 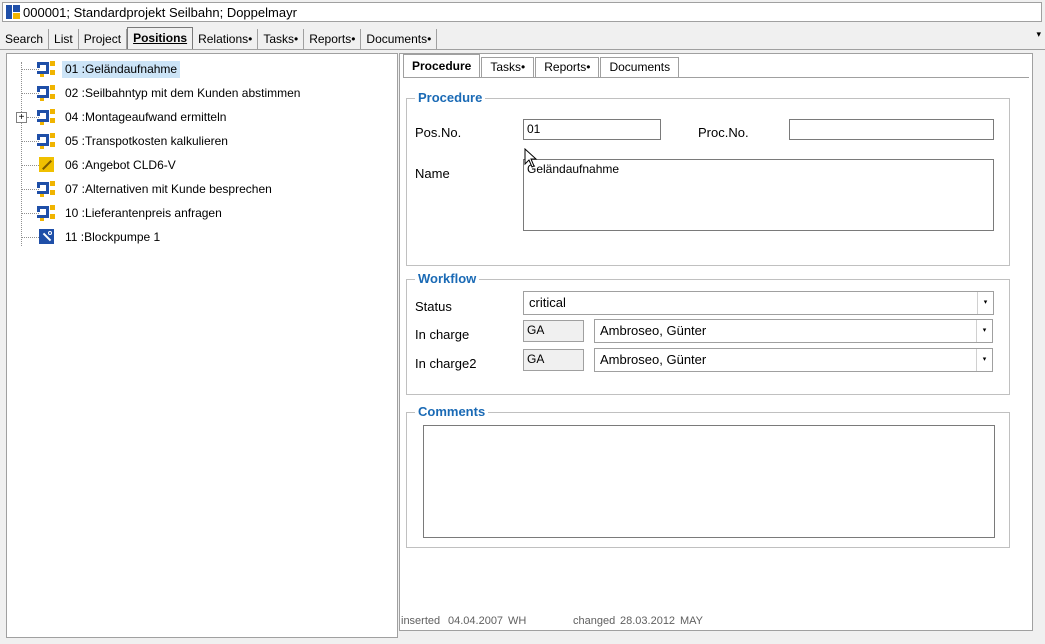 What do you see at coordinates (522, 49) in the screenshot?
I see `tab-divider` at bounding box center [522, 49].